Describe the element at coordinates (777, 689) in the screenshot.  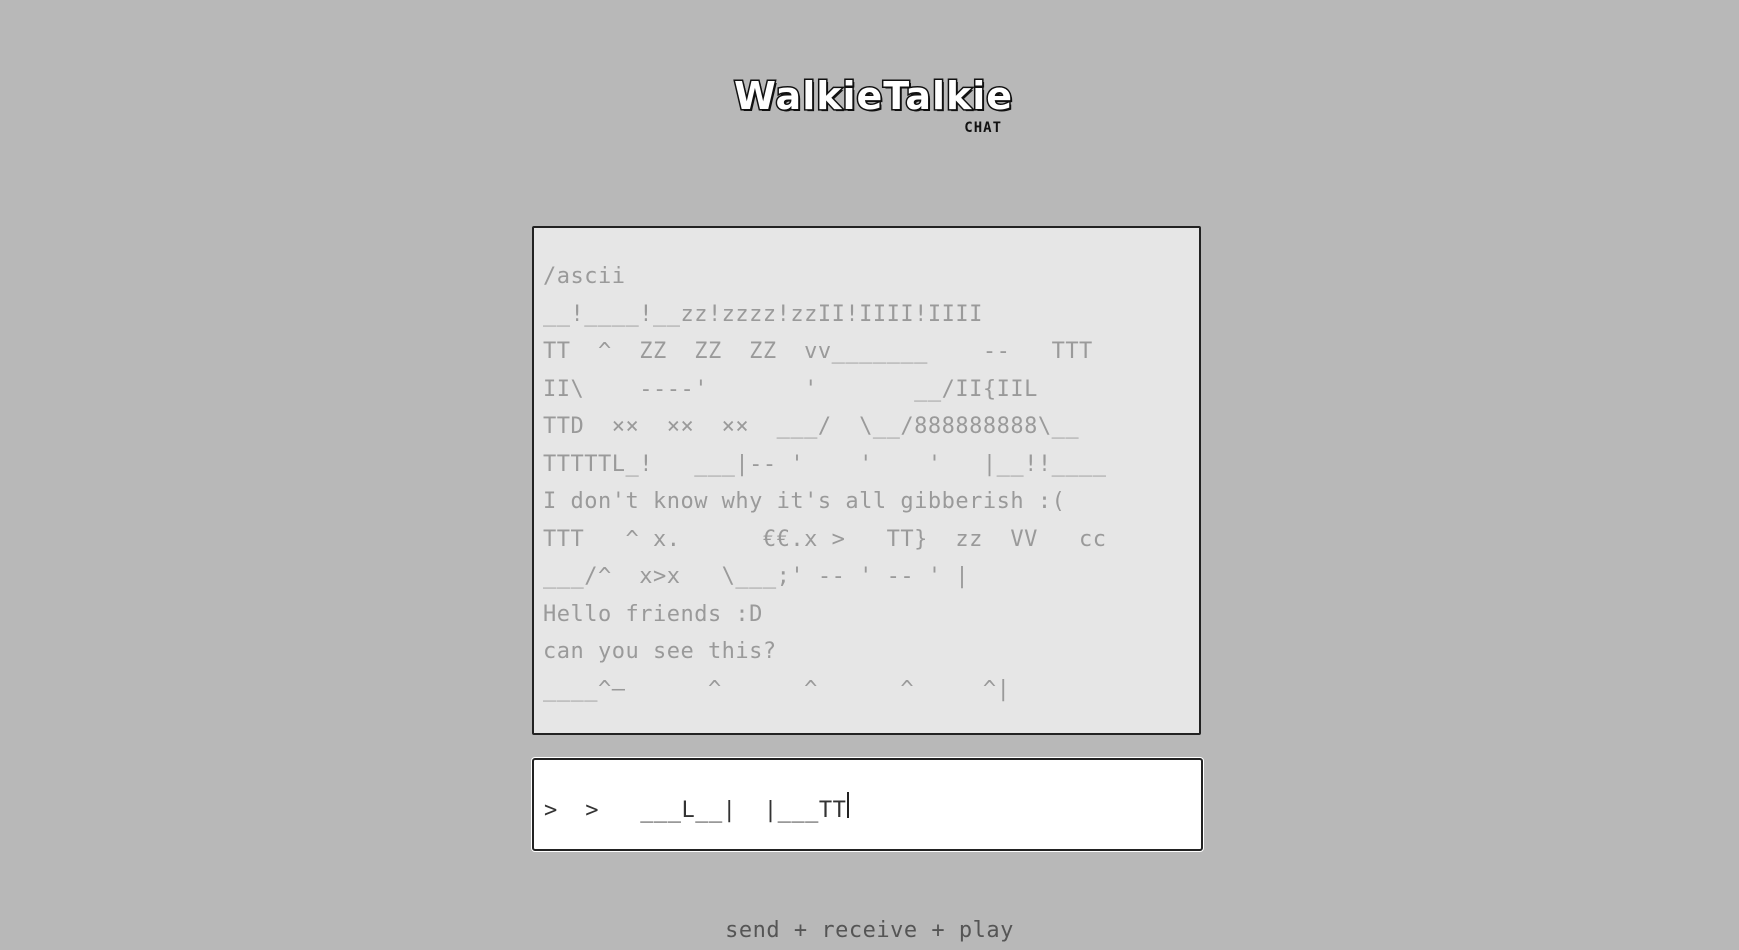
I see `chat-message: ____^– ^ ^ ^ ^|` at that location.